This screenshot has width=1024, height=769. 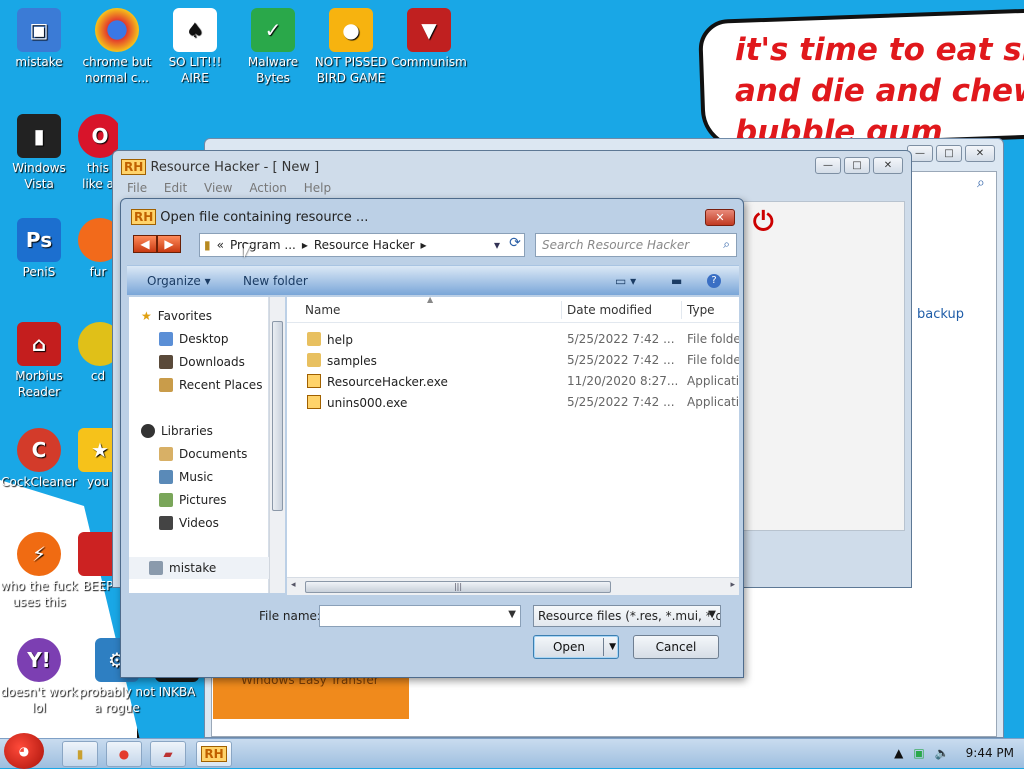 I want to click on scrollbar-thumb: |||, so click(x=458, y=587).